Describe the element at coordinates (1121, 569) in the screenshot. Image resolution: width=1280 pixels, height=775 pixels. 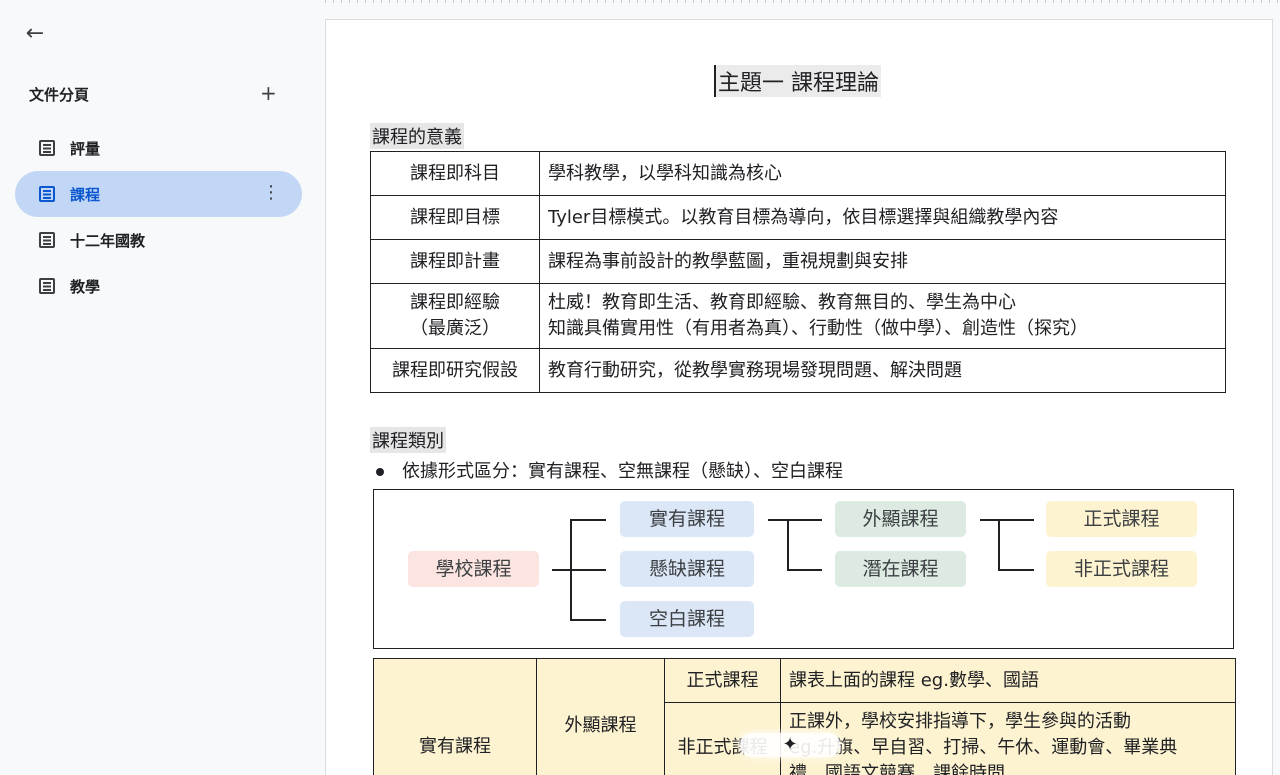
I see `diagram-node-informal-curriculum: 非正式課程` at that location.